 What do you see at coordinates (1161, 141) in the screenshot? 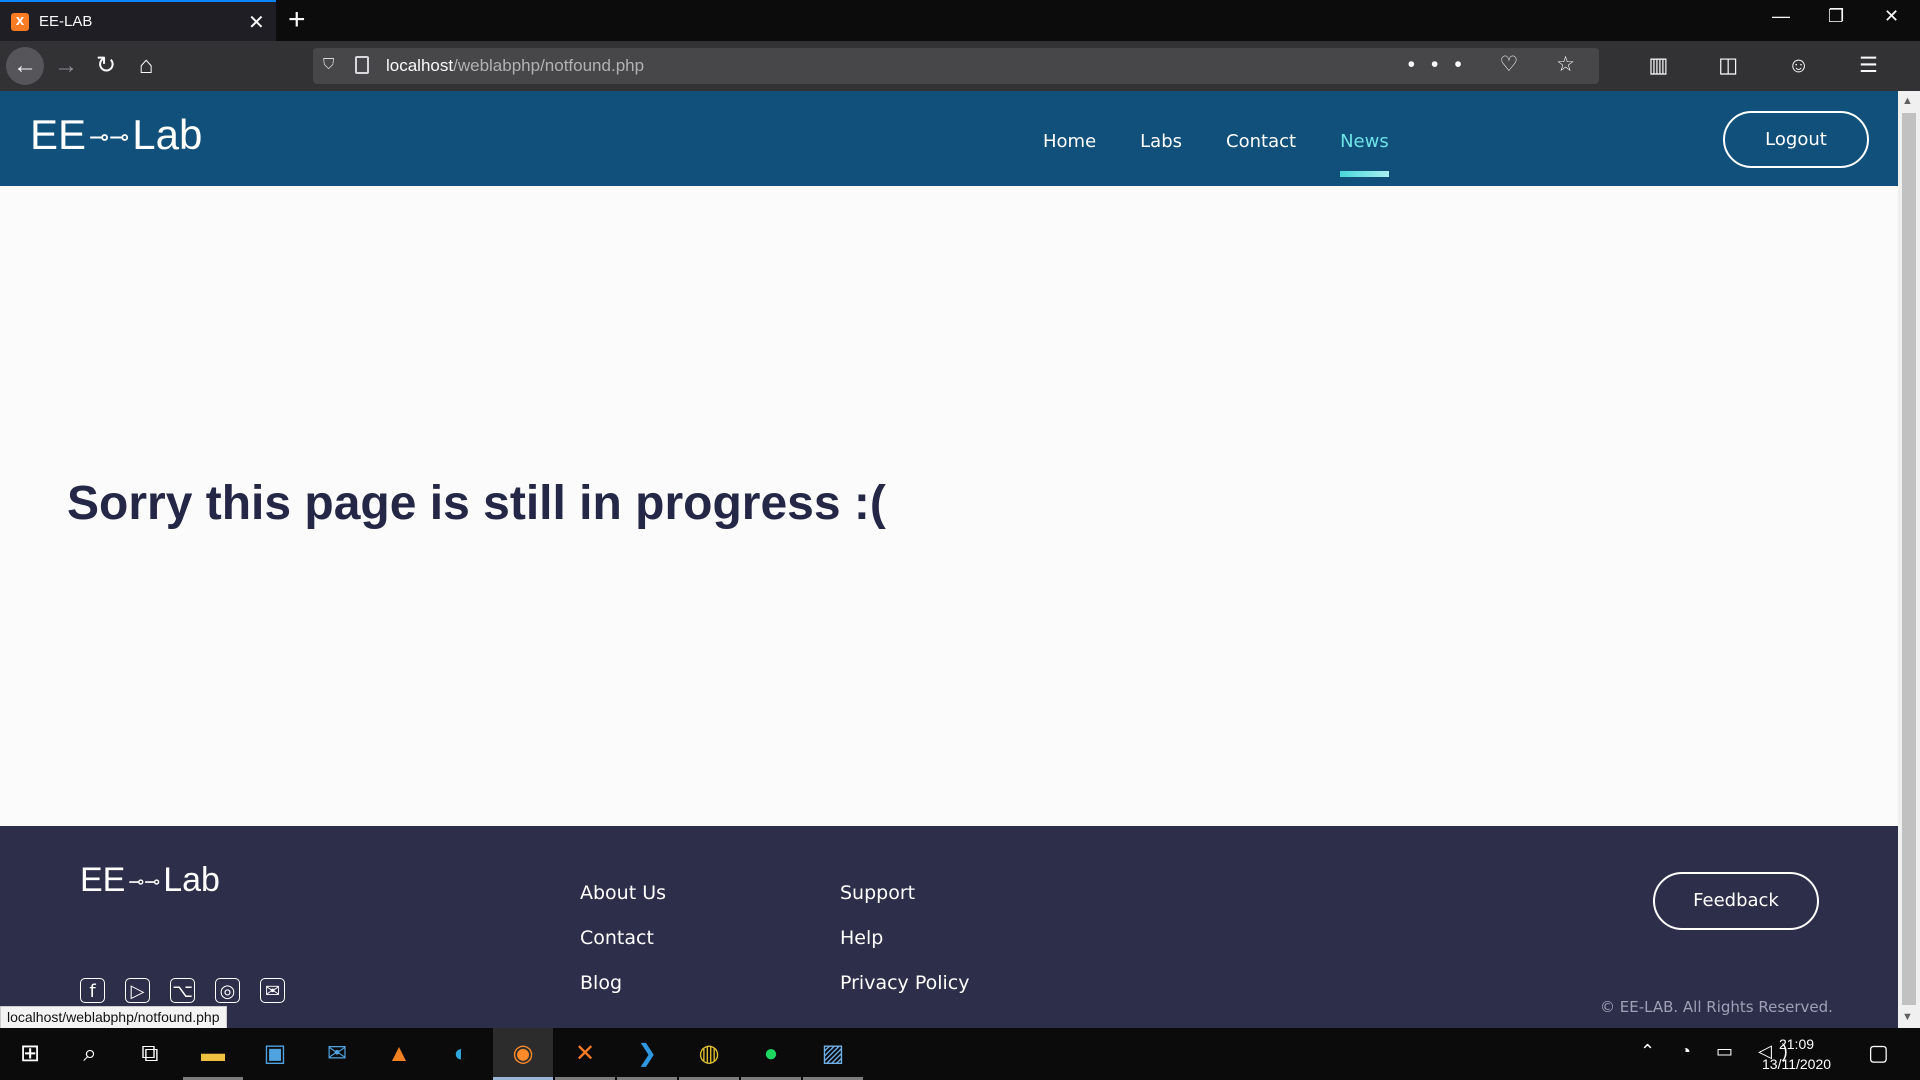
I see `nav-labs: Labs` at bounding box center [1161, 141].